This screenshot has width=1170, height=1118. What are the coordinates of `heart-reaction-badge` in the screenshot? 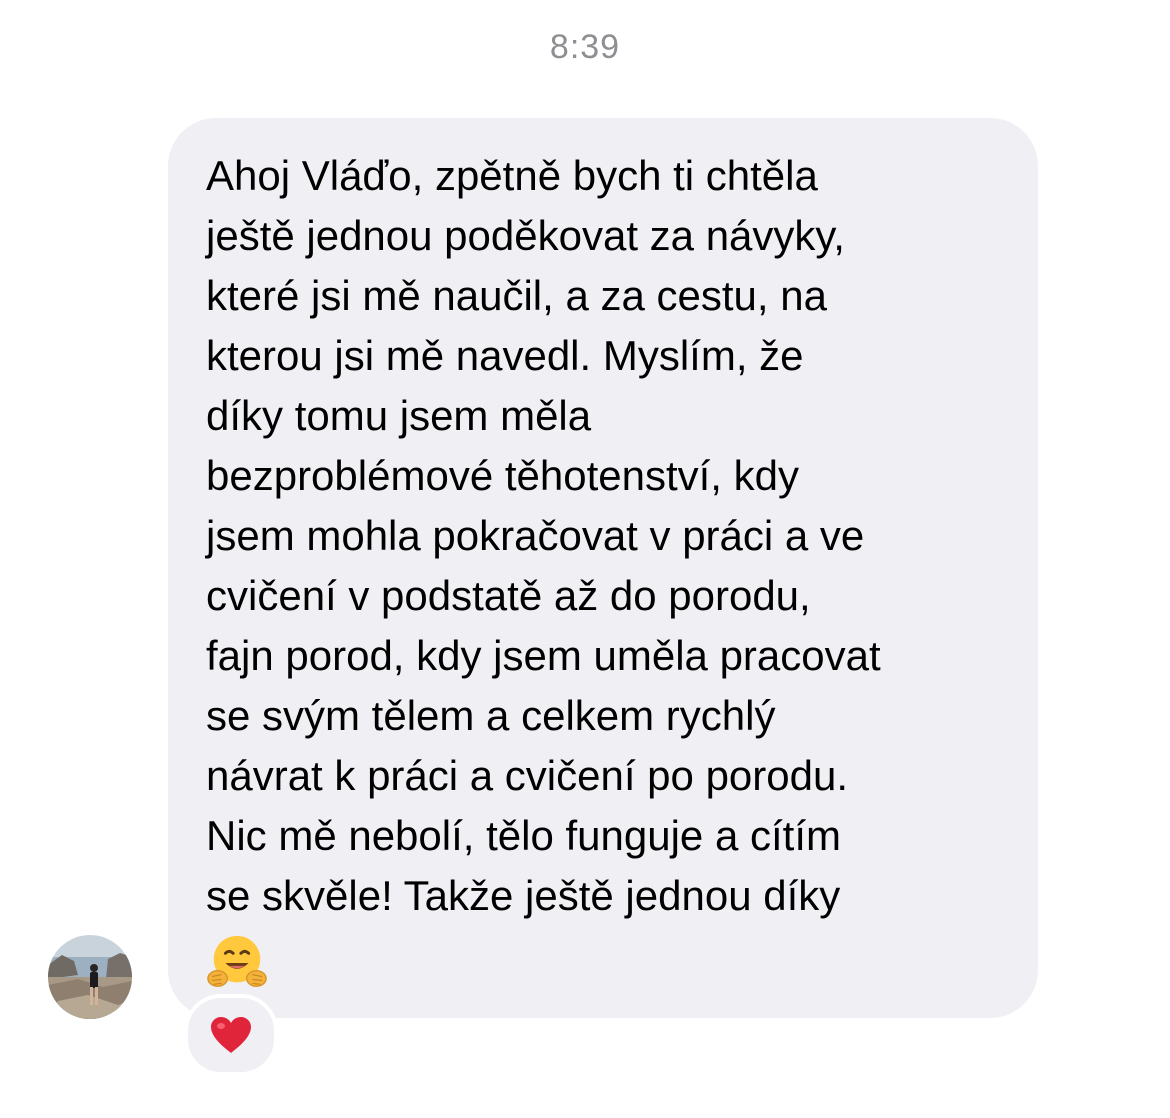 It's located at (231, 1035).